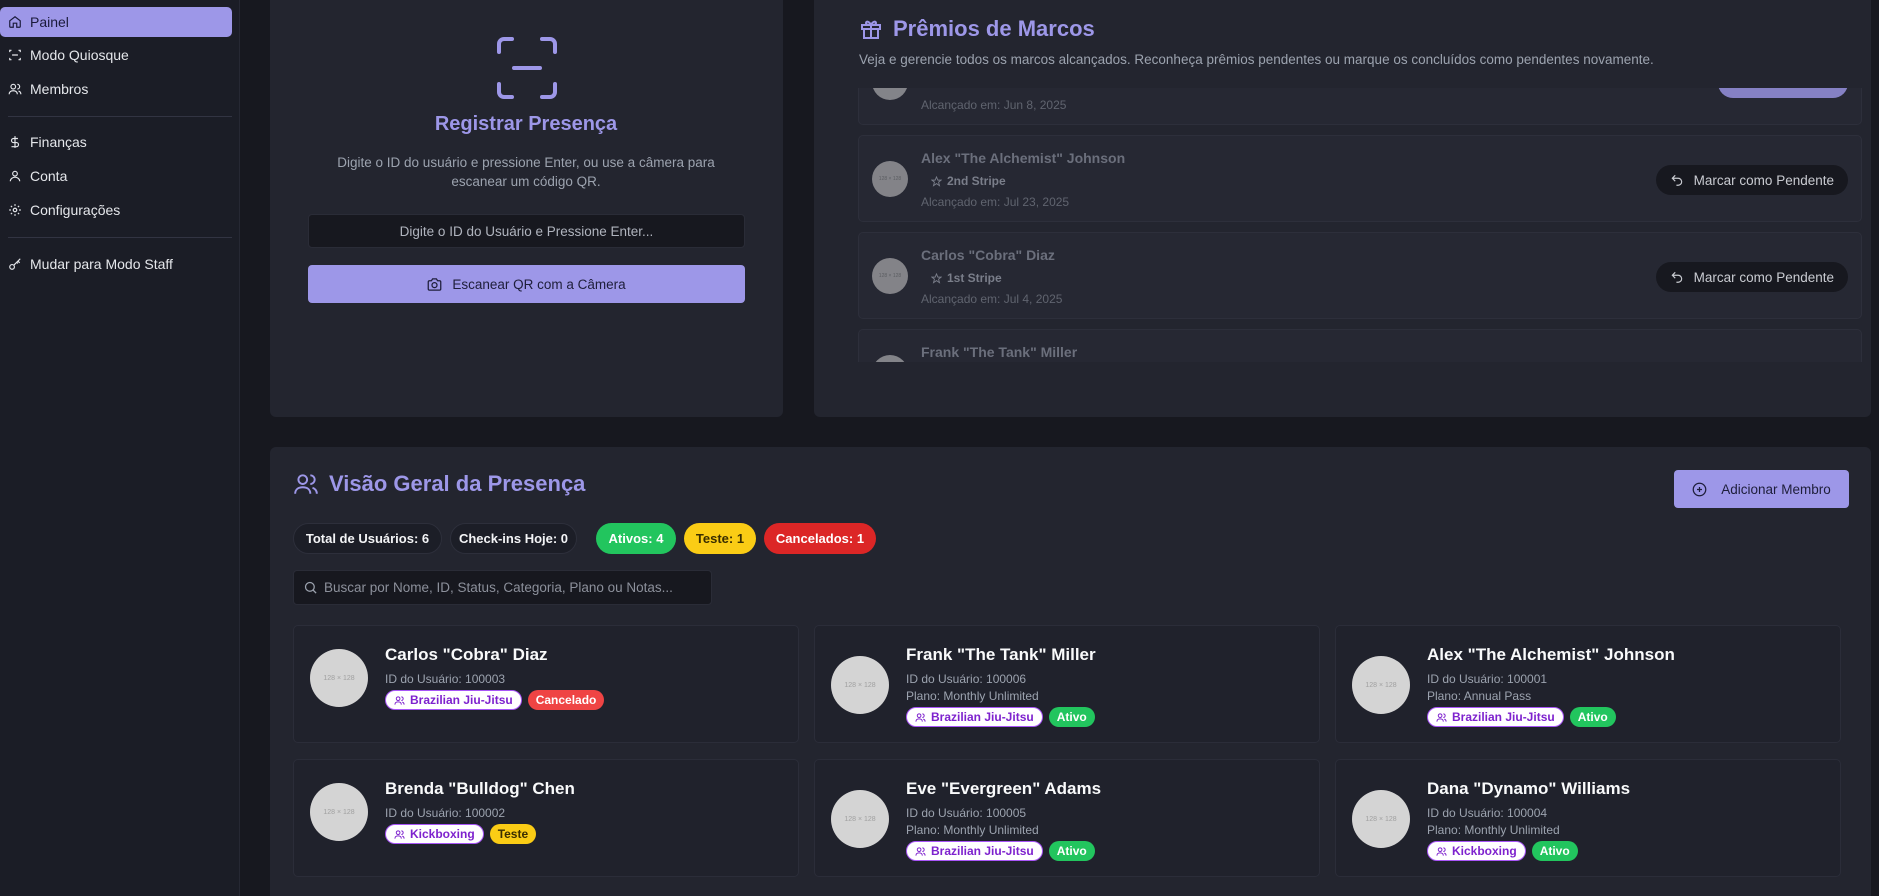  Describe the element at coordinates (15, 22) in the screenshot. I see `home-icon` at that location.